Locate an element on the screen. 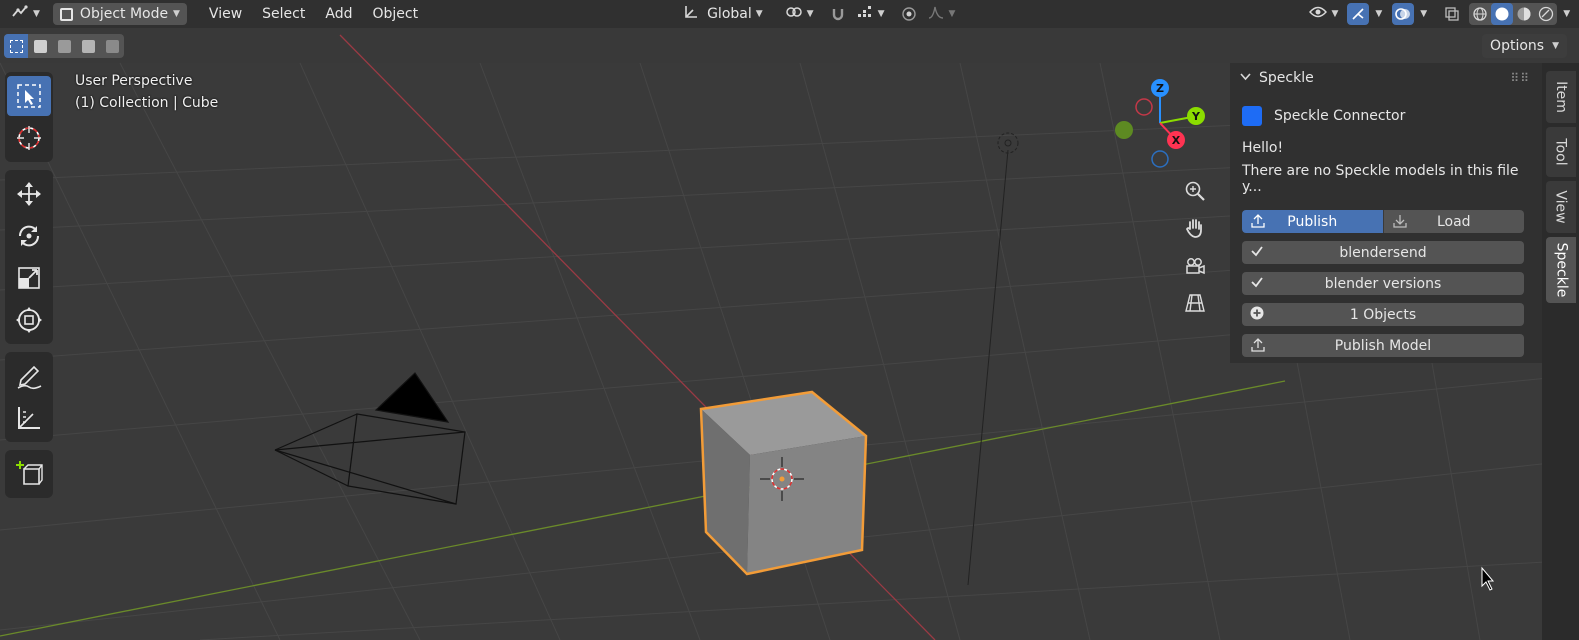  annotate-tool-group is located at coordinates (29, 397).